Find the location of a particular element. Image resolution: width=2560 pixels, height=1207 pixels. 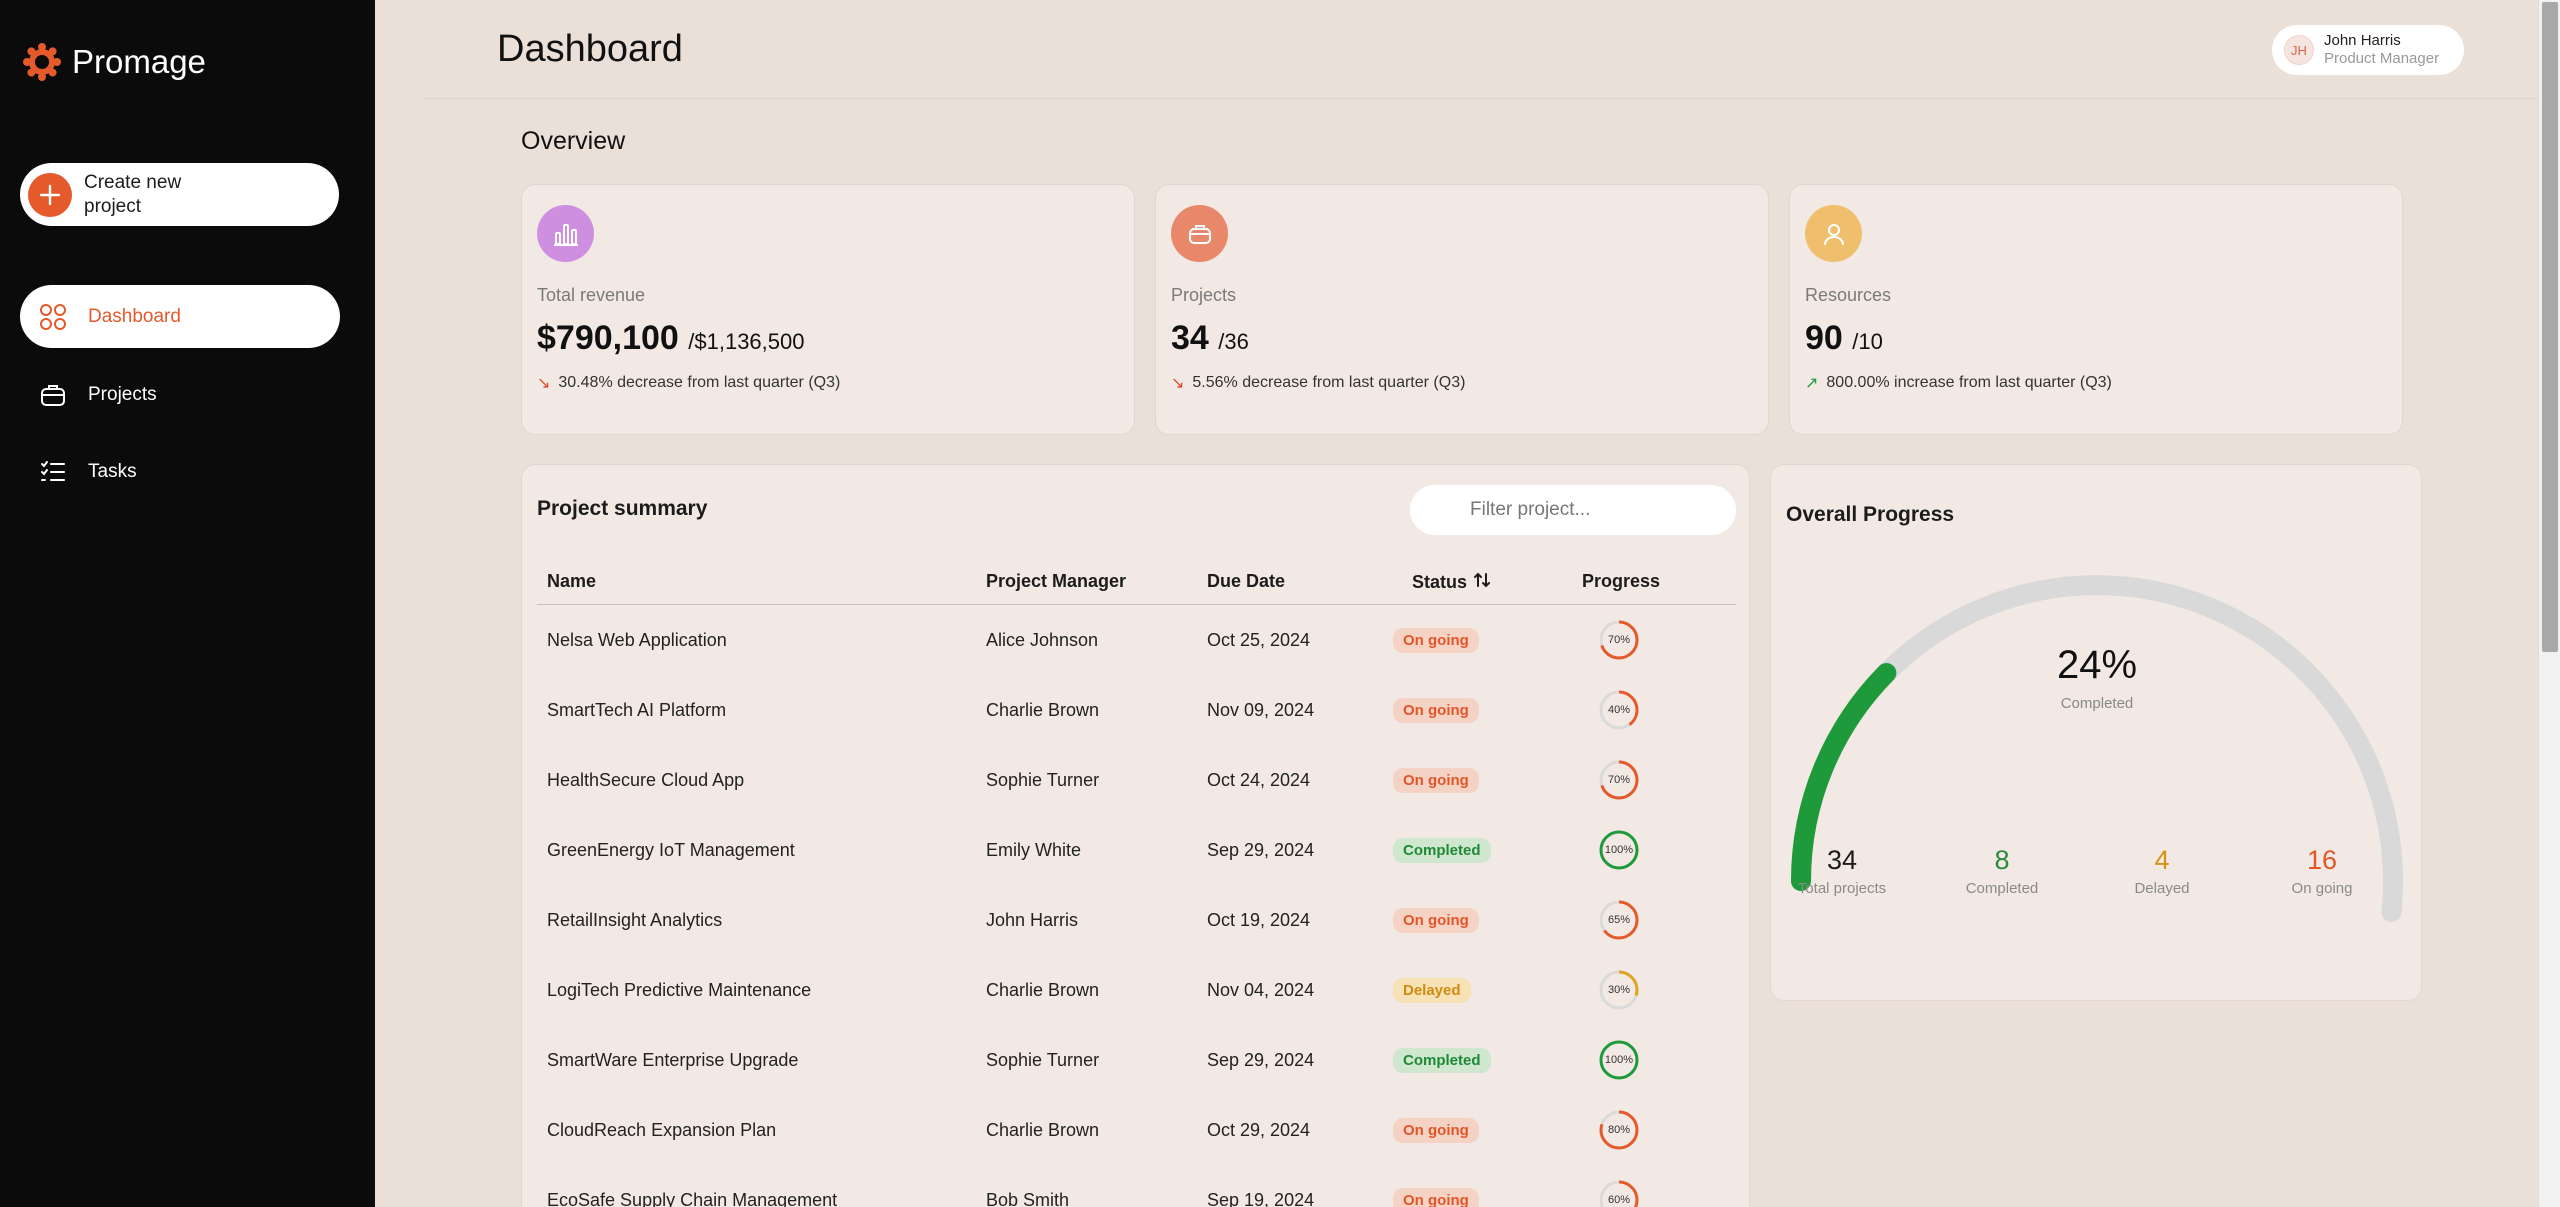

create-project-label: Create new project is located at coordinates (133, 194).